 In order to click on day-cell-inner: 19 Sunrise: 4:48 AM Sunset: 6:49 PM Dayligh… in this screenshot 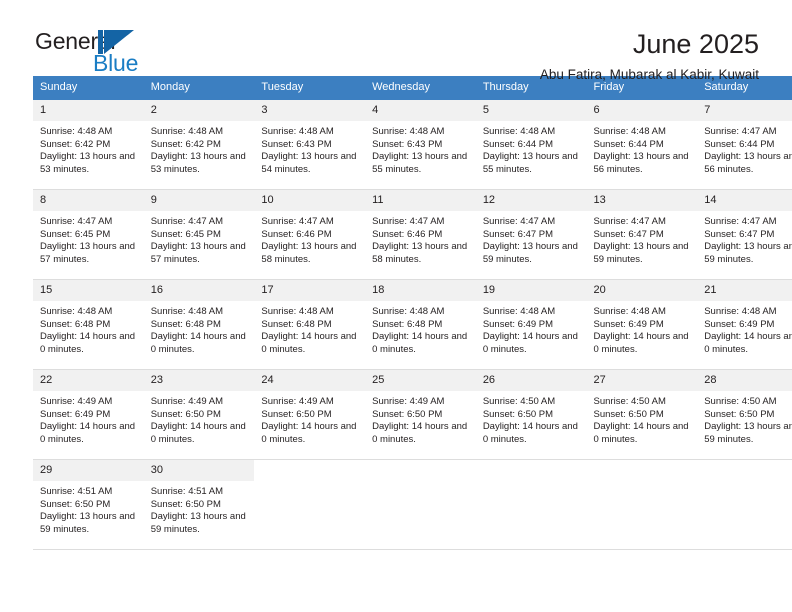, I will do `click(531, 324)`.